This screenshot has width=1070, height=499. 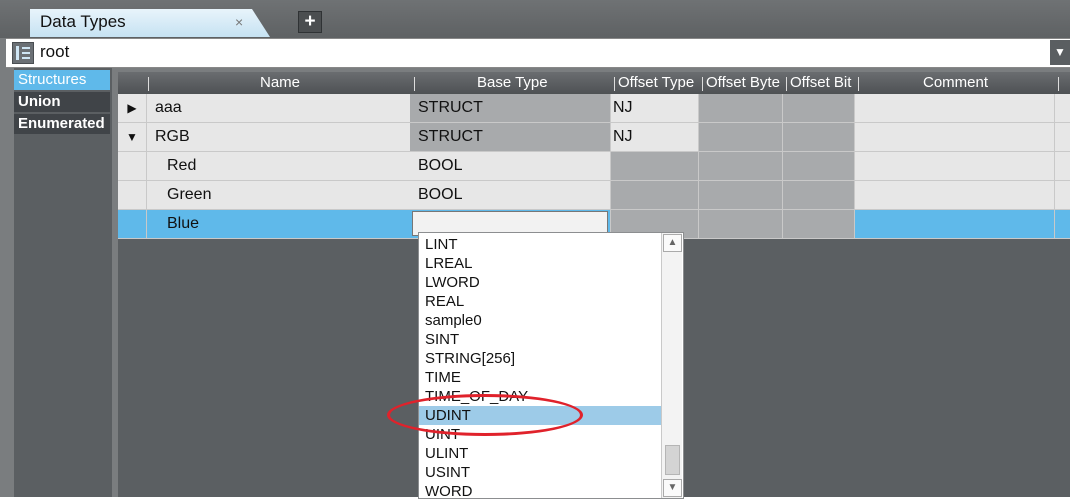 I want to click on tab-enumerated: Enumerated, so click(x=62, y=124).